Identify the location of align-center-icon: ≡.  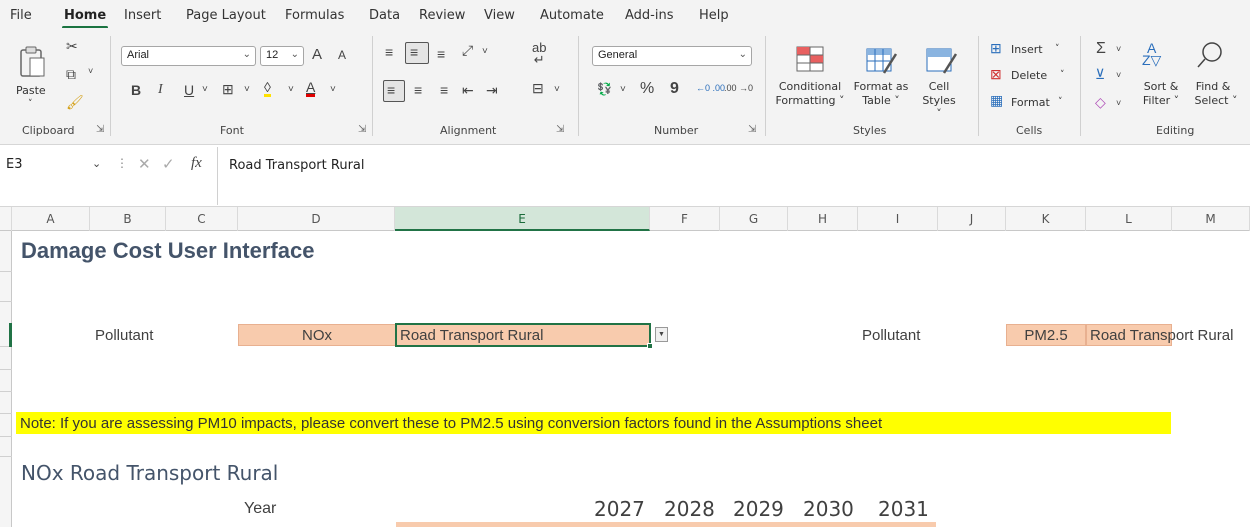
(418, 90).